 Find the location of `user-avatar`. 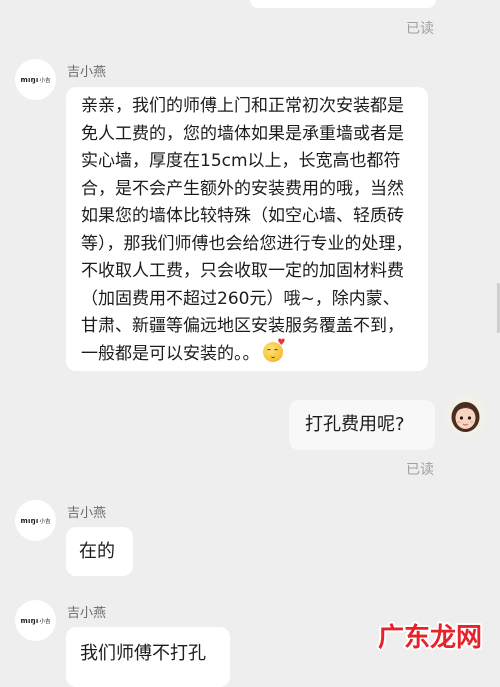

user-avatar is located at coordinates (465, 415).